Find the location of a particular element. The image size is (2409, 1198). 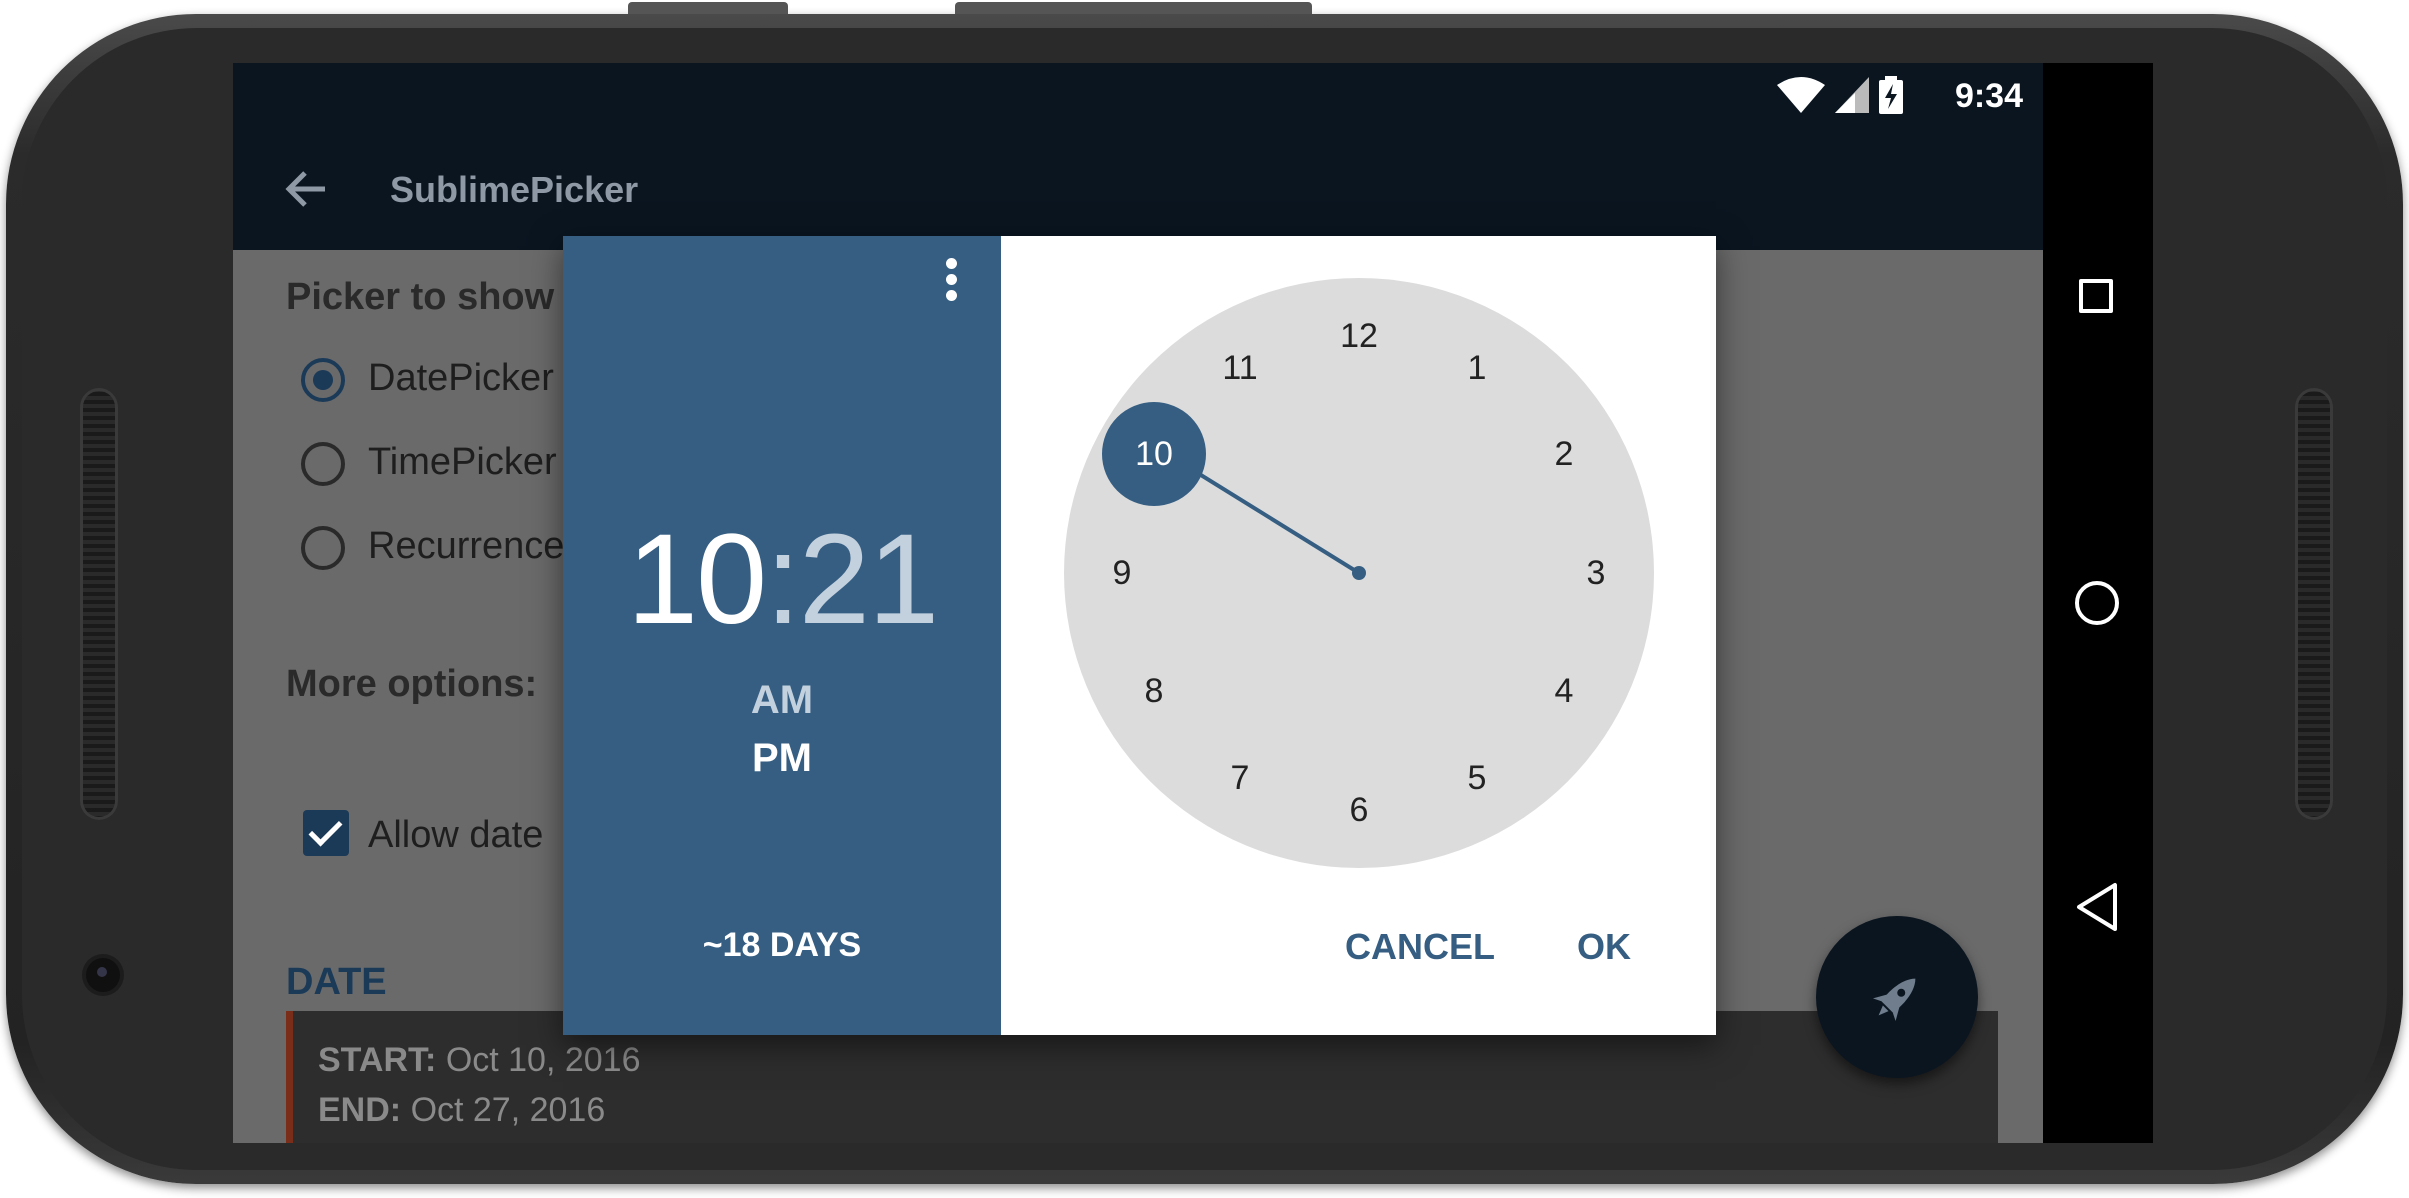

status-icons is located at coordinates (1840, 95).